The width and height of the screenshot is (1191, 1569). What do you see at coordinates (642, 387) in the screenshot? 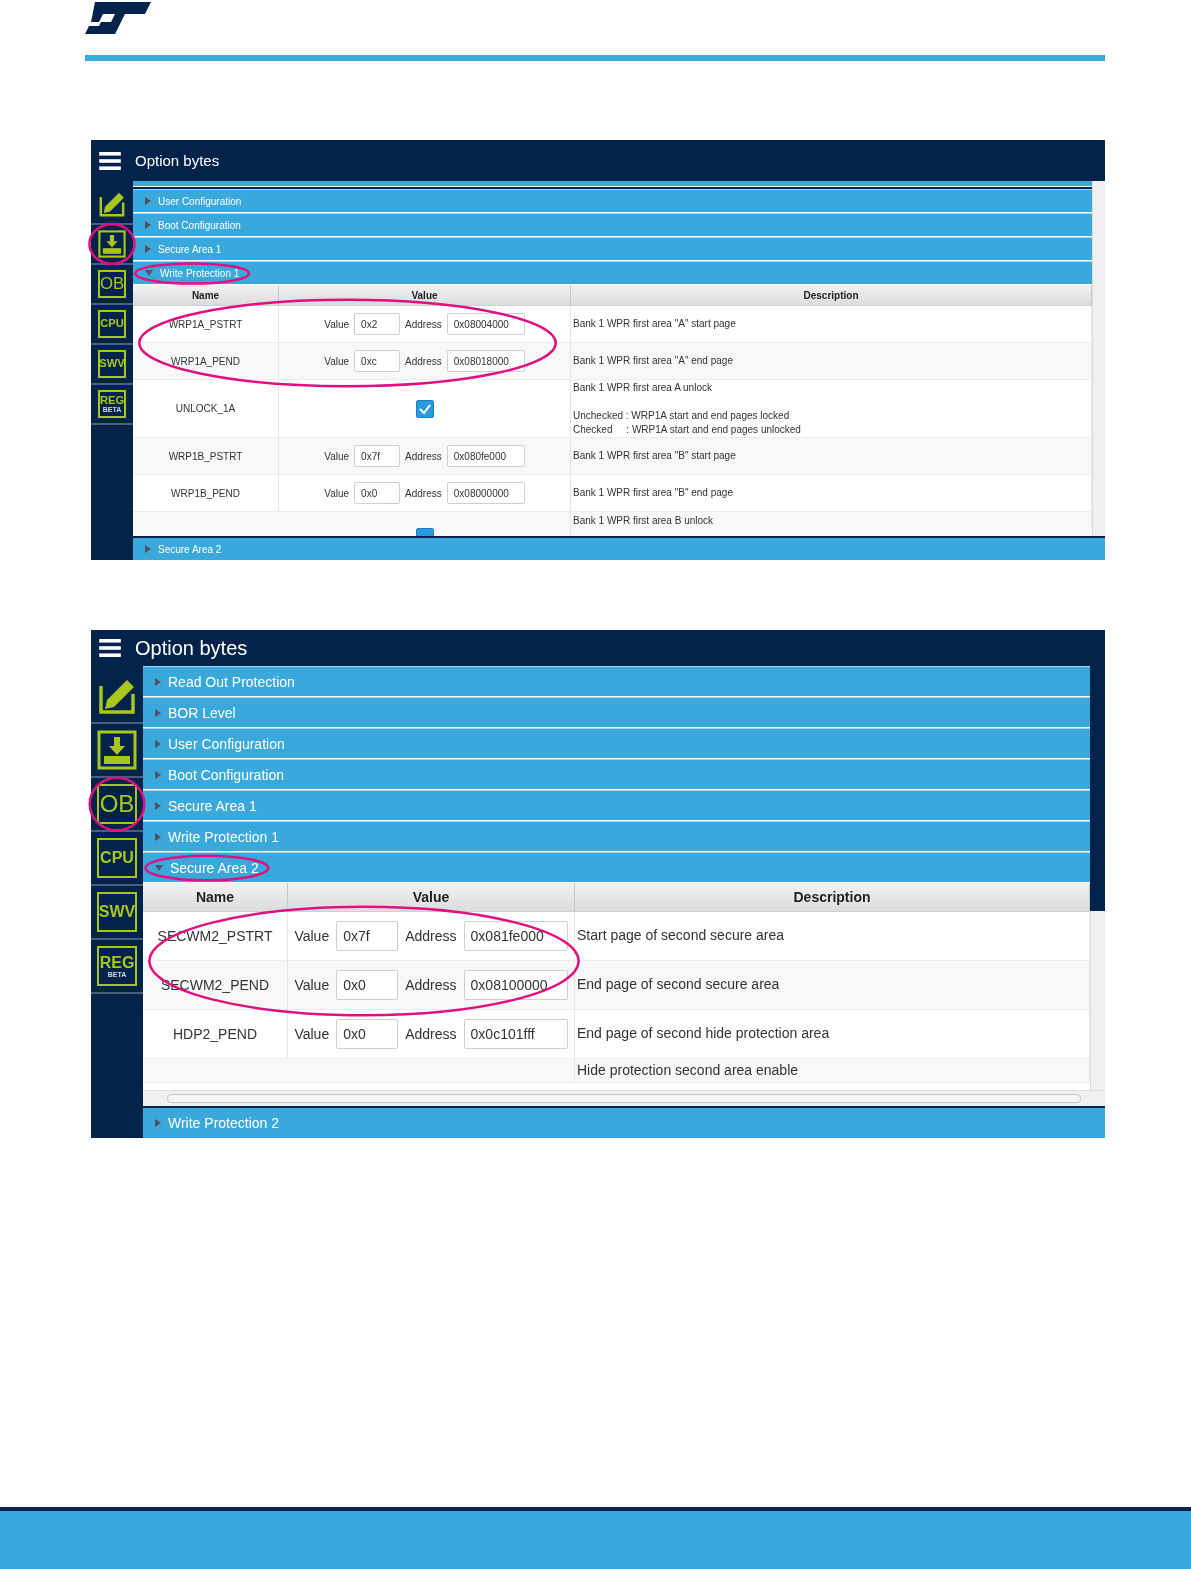
I see `description-text: Bank 1 WPR first area A unlock` at bounding box center [642, 387].